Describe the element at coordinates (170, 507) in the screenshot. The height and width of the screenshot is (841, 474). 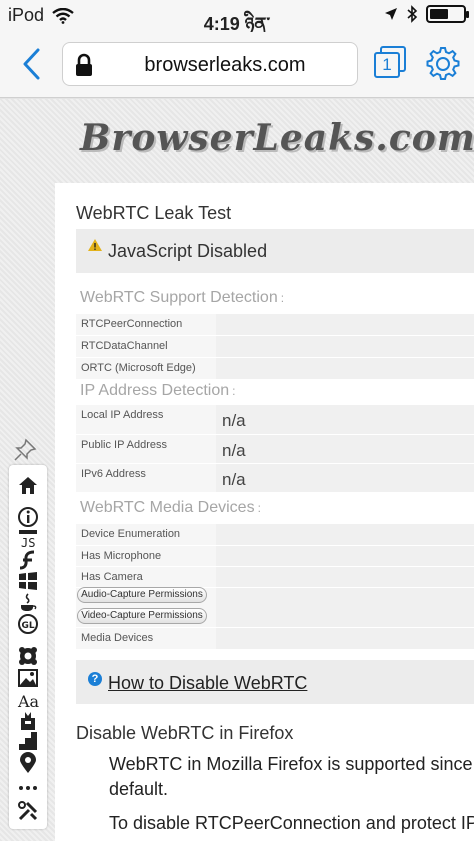
I see `media-heading: WebRTC Media Devices:` at that location.